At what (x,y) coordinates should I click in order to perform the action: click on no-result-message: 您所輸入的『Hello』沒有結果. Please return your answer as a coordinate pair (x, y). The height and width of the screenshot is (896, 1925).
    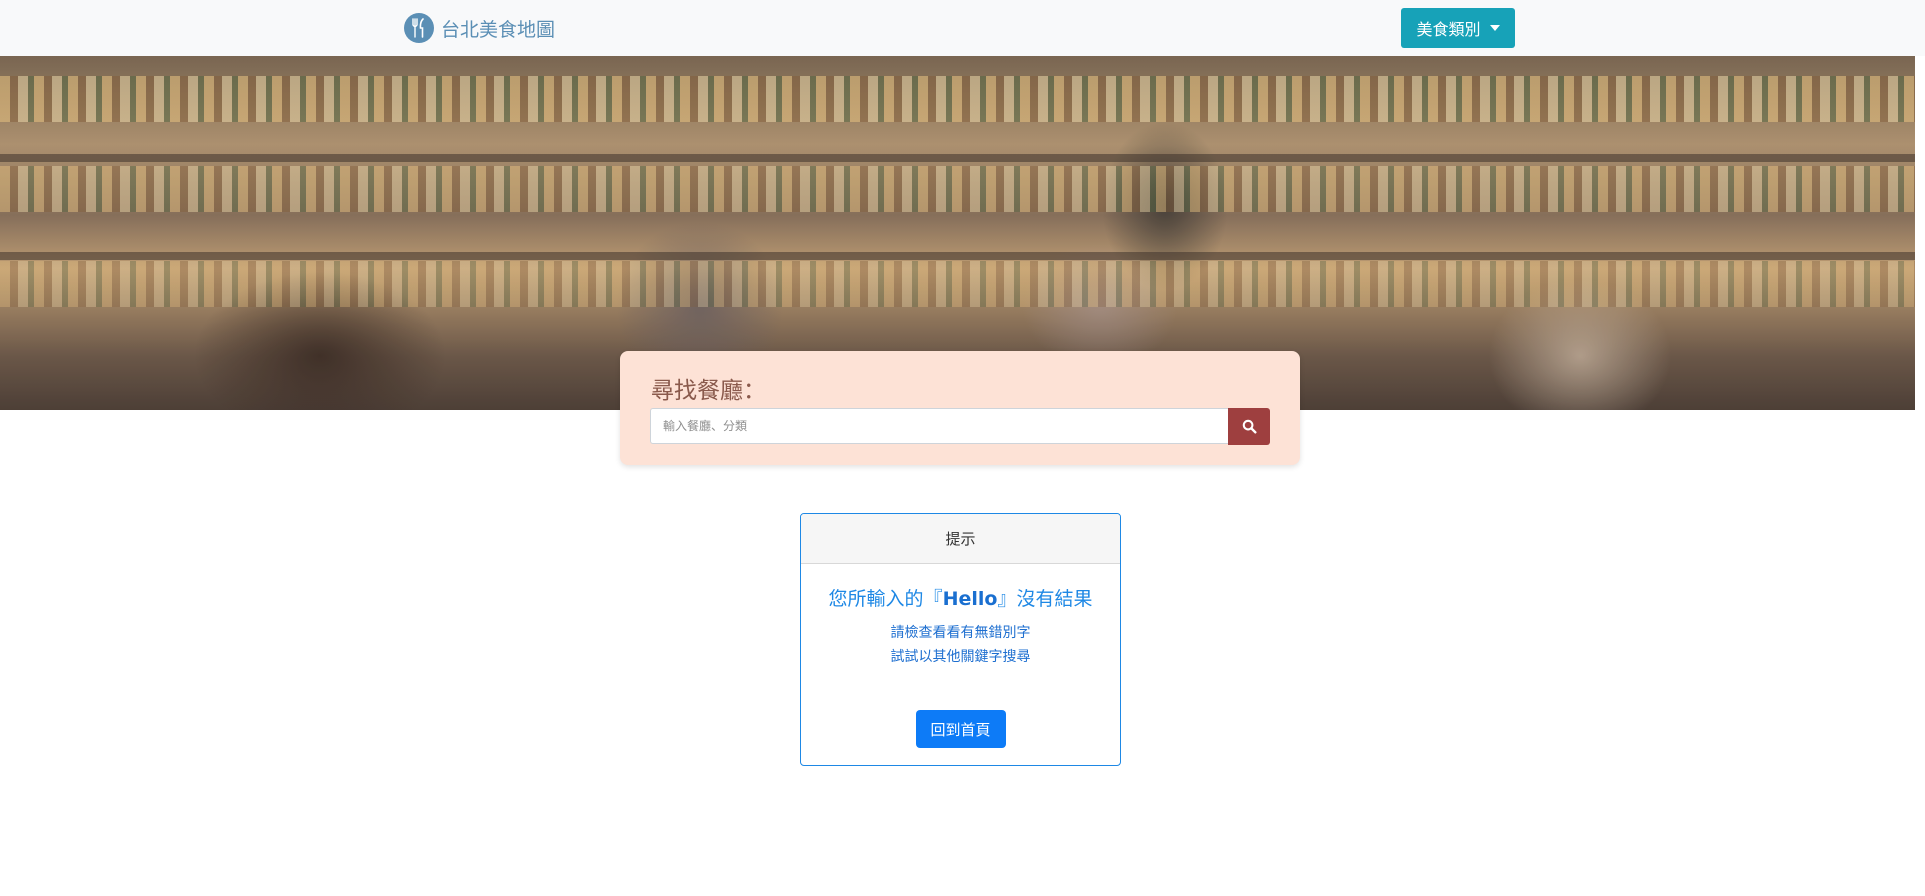
    Looking at the image, I should click on (960, 597).